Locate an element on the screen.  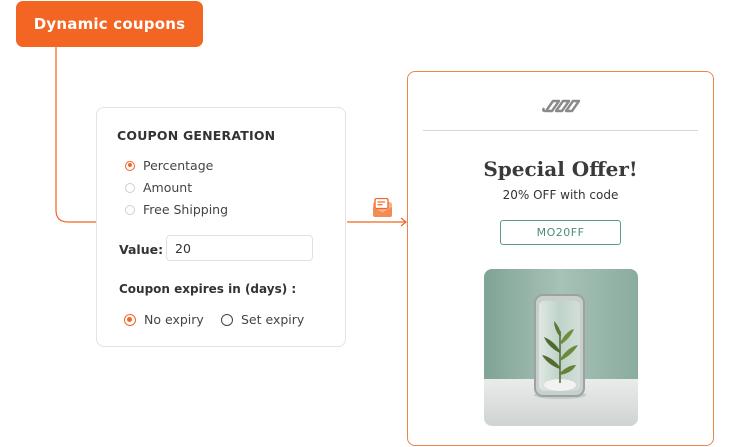
radio-amount: Amount is located at coordinates (158, 187).